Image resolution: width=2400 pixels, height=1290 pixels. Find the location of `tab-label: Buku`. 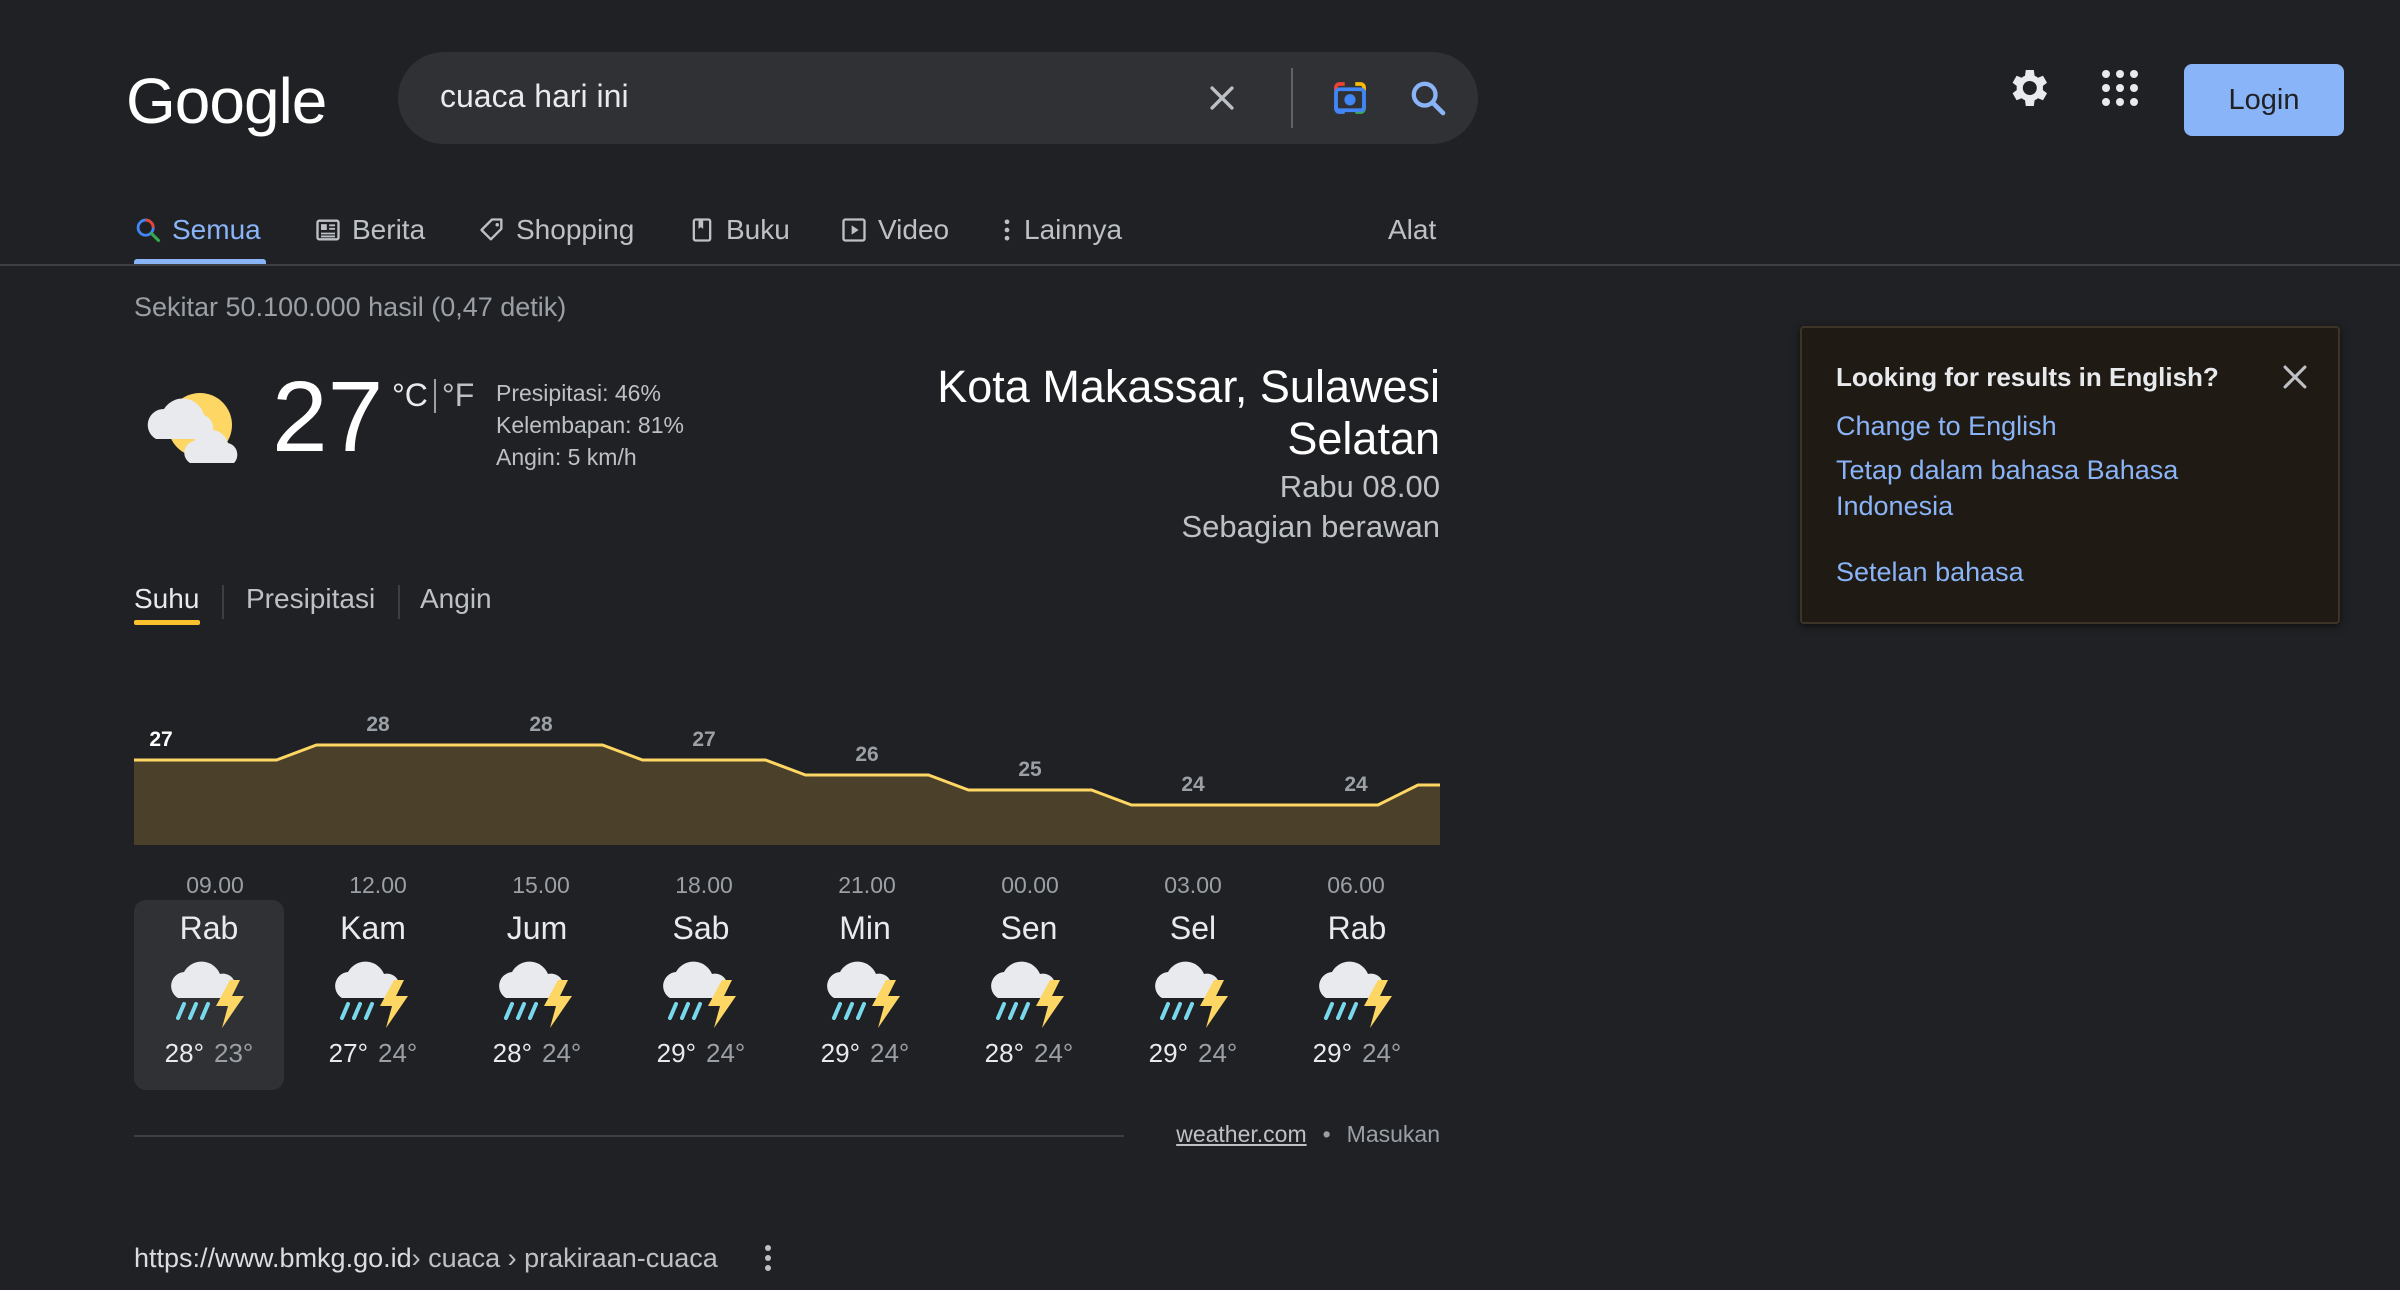

tab-label: Buku is located at coordinates (758, 229).